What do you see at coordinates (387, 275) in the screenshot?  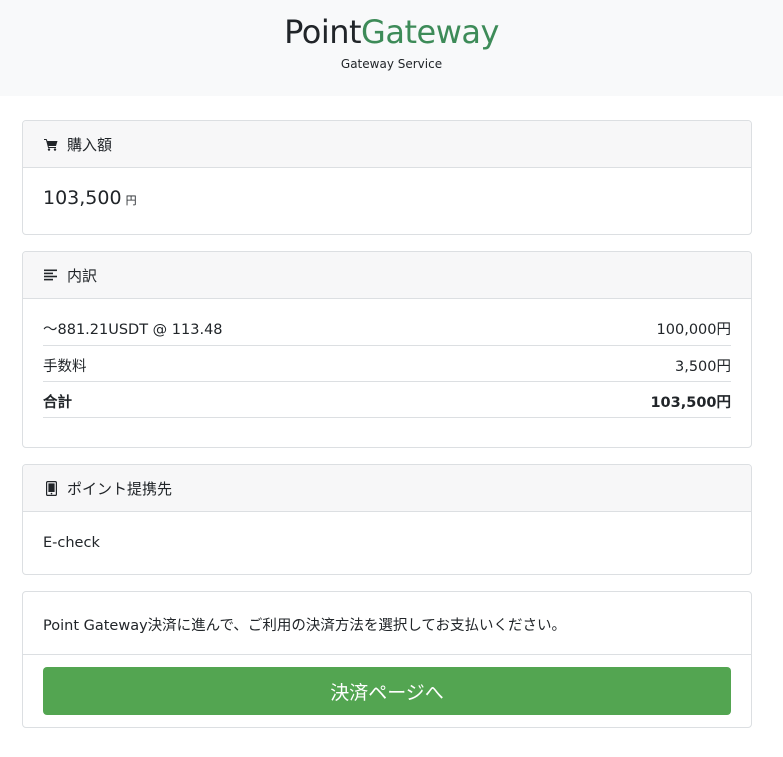 I see `breakdown-header: 内訳` at bounding box center [387, 275].